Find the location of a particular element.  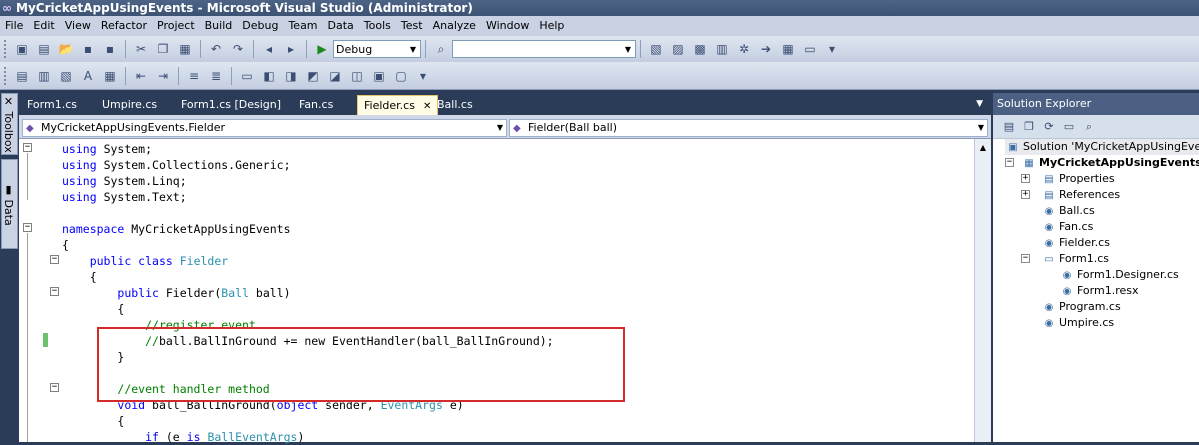

tab-fan-cs: Fan.cs is located at coordinates (316, 105).